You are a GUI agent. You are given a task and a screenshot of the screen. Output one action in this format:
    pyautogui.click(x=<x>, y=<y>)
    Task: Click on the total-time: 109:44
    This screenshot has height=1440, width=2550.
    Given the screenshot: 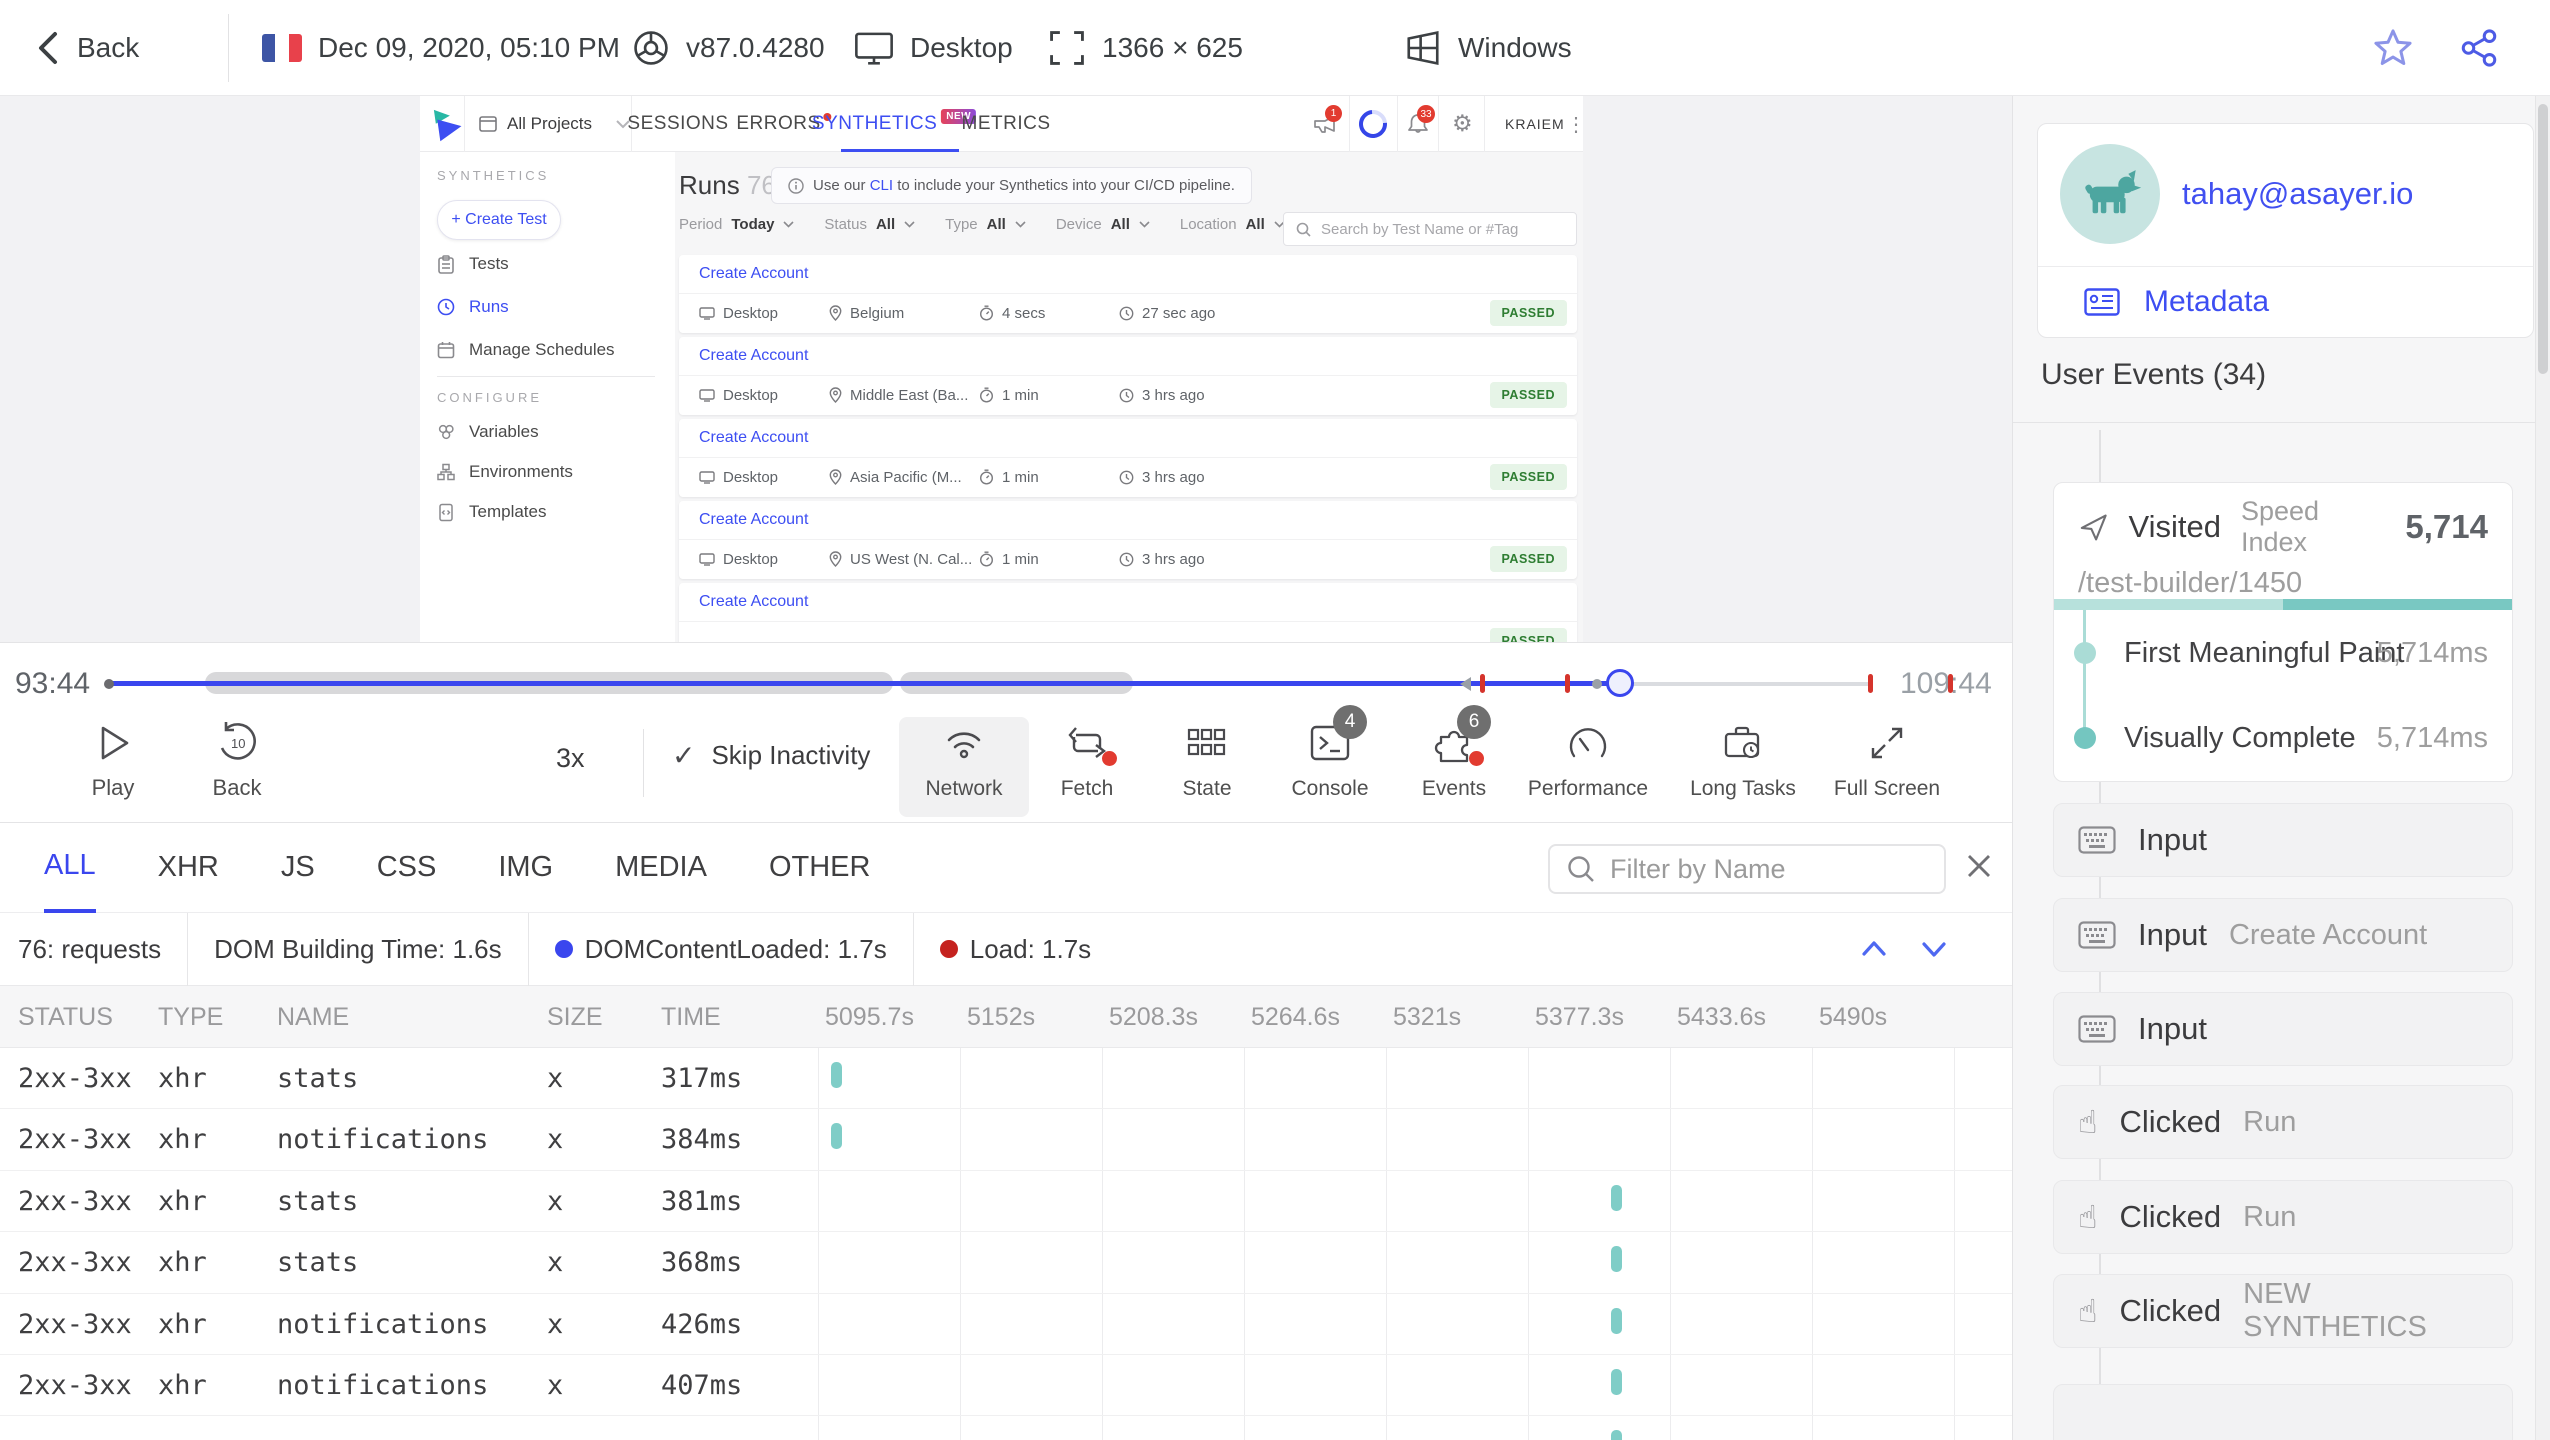 What is the action you would take?
    pyautogui.click(x=1946, y=683)
    